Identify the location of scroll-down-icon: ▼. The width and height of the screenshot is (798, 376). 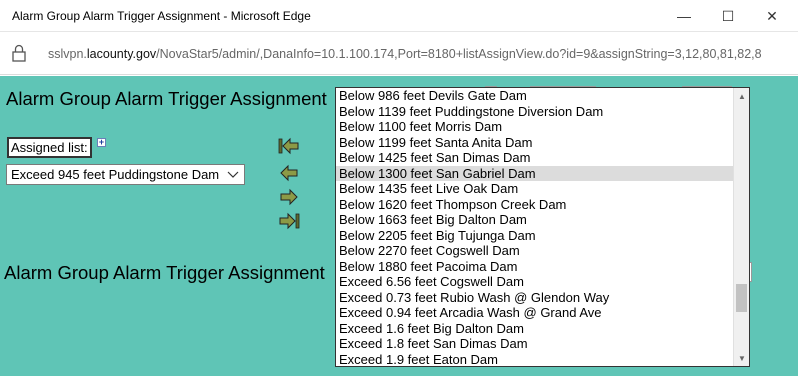
(741, 358).